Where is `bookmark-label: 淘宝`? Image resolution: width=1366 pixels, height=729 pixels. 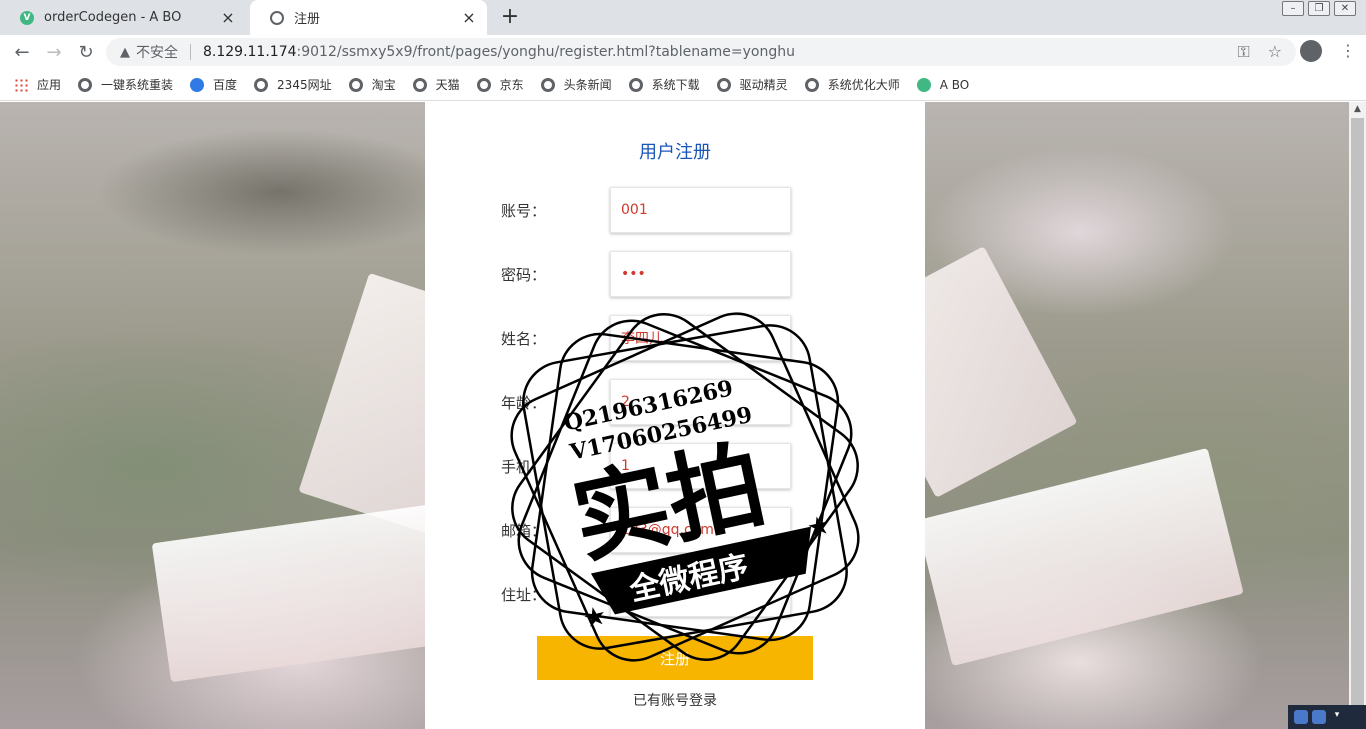 bookmark-label: 淘宝 is located at coordinates (383, 85).